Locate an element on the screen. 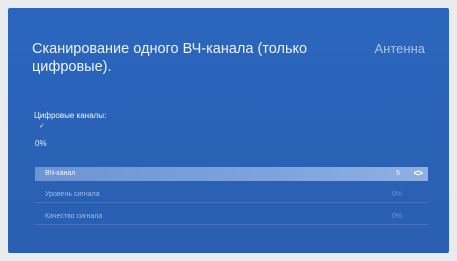 This screenshot has height=261, width=457. digital-channels-label: Цифровые каналы: is located at coordinates (70, 115).